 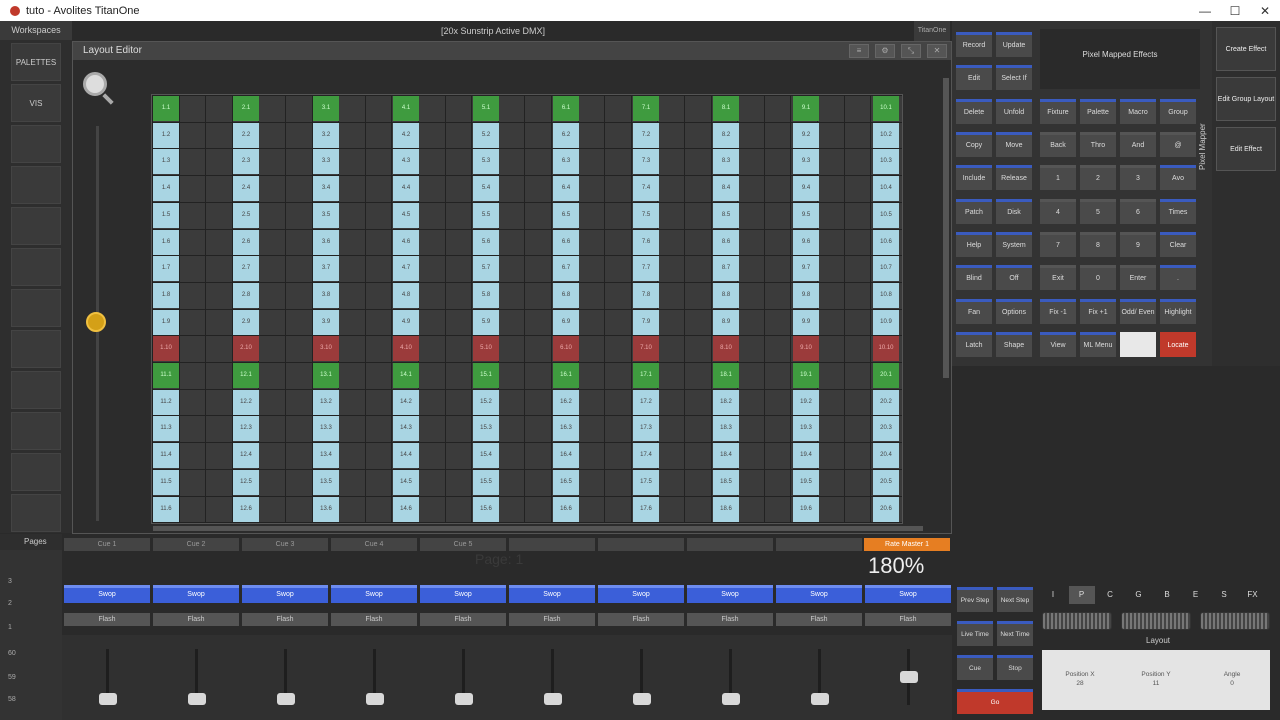 What do you see at coordinates (486, 482) in the screenshot?
I see `fixture-cell: 15.5` at bounding box center [486, 482].